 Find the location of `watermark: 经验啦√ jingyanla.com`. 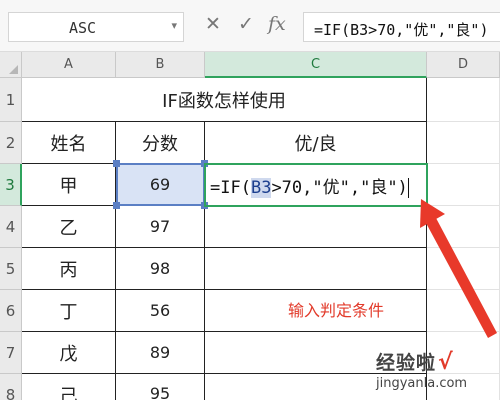

watermark: 经验啦√ jingyanla.com is located at coordinates (438, 374).